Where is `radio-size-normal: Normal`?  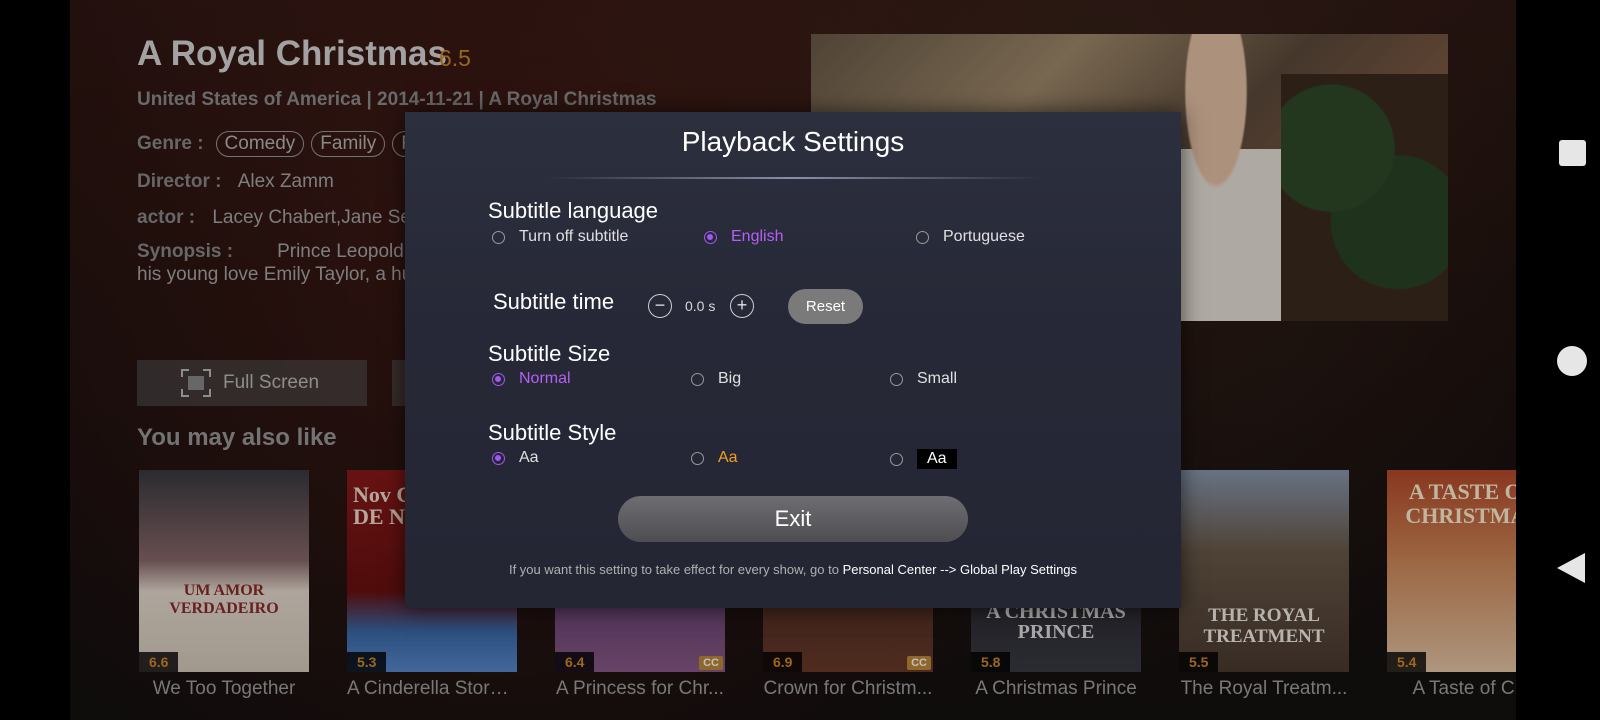 radio-size-normal: Normal is located at coordinates (531, 379).